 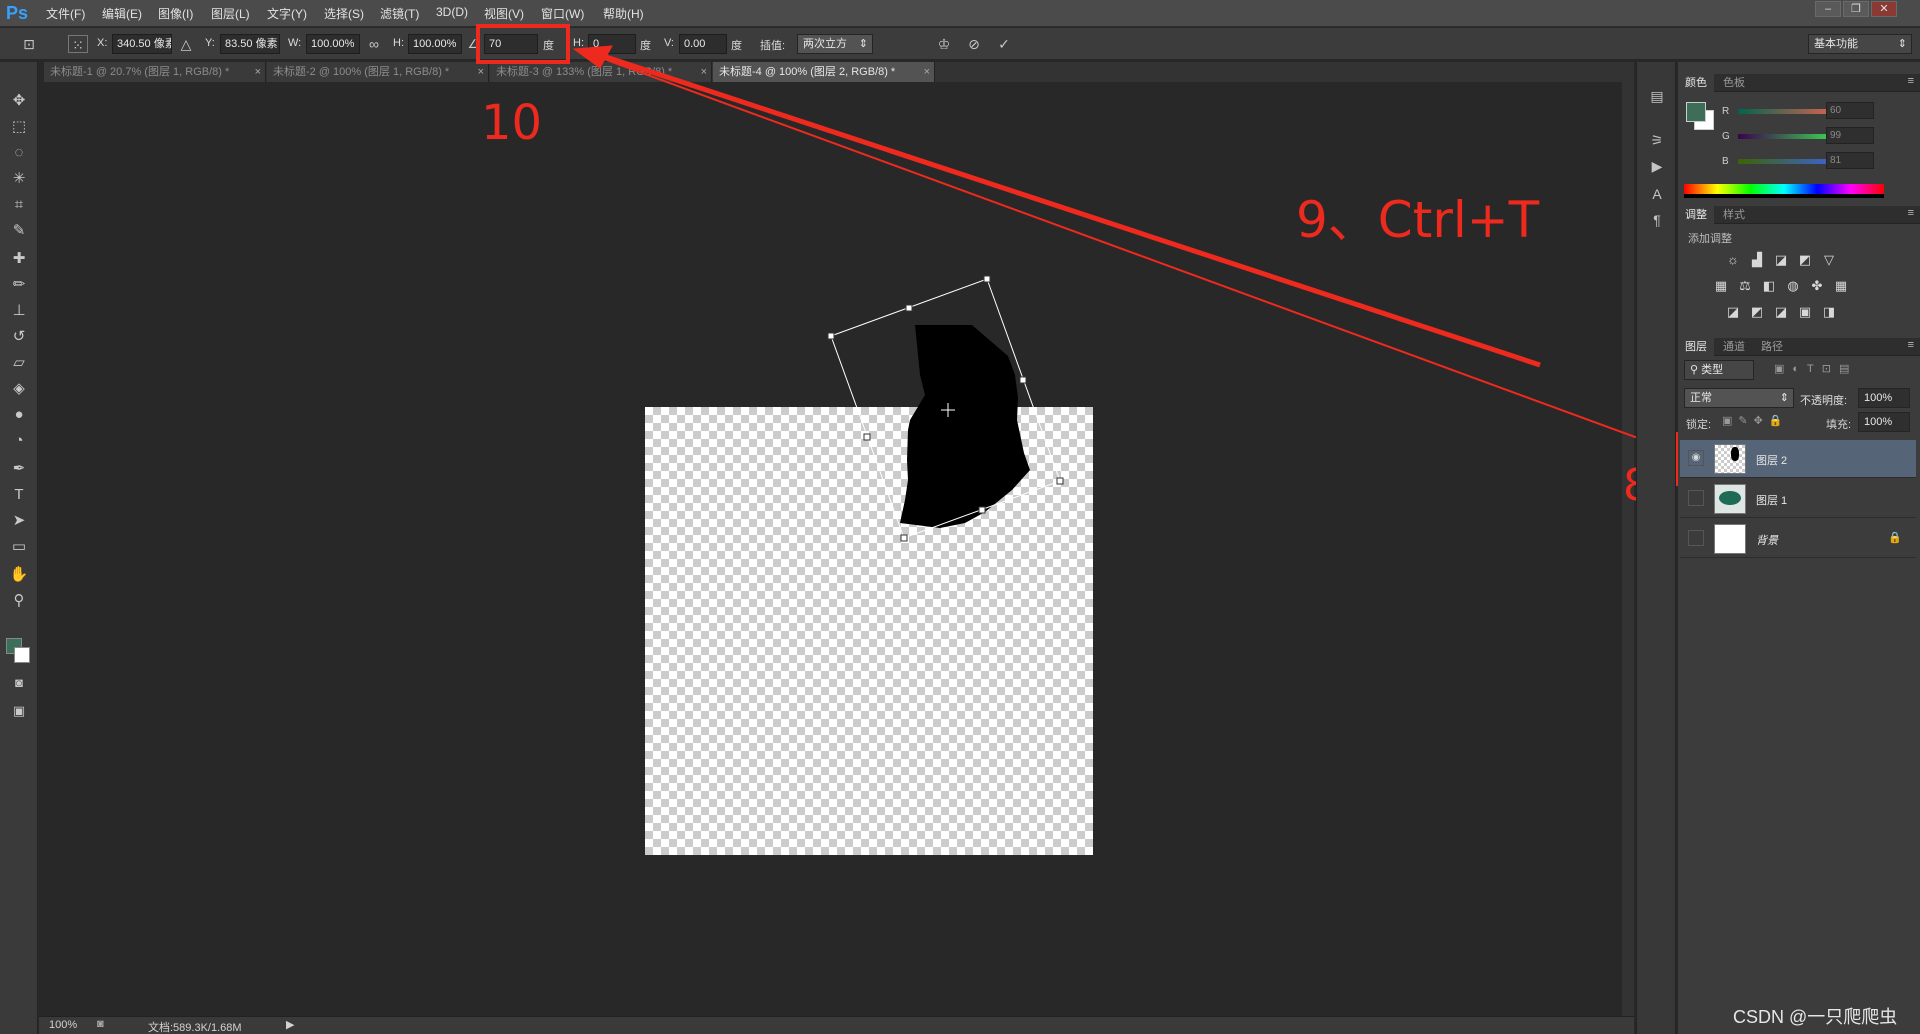 I want to click on height-field: 100.00%, so click(x=435, y=44).